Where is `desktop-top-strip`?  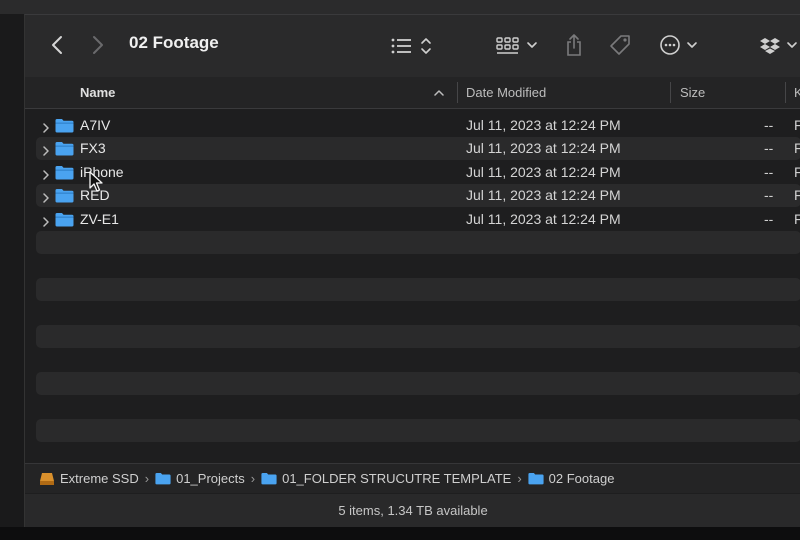
desktop-top-strip is located at coordinates (400, 7).